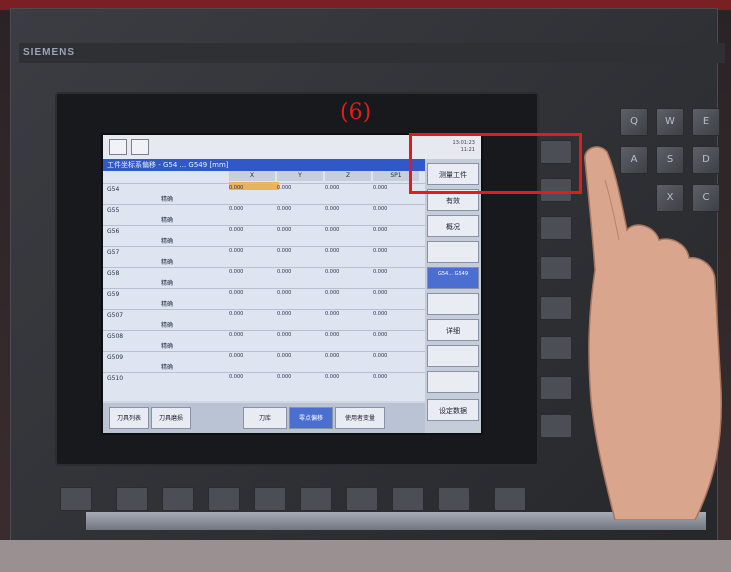  What do you see at coordinates (264, 257) in the screenshot?
I see `table-row: G57 精确 0.000 0.000 0.000 0.000` at bounding box center [264, 257].